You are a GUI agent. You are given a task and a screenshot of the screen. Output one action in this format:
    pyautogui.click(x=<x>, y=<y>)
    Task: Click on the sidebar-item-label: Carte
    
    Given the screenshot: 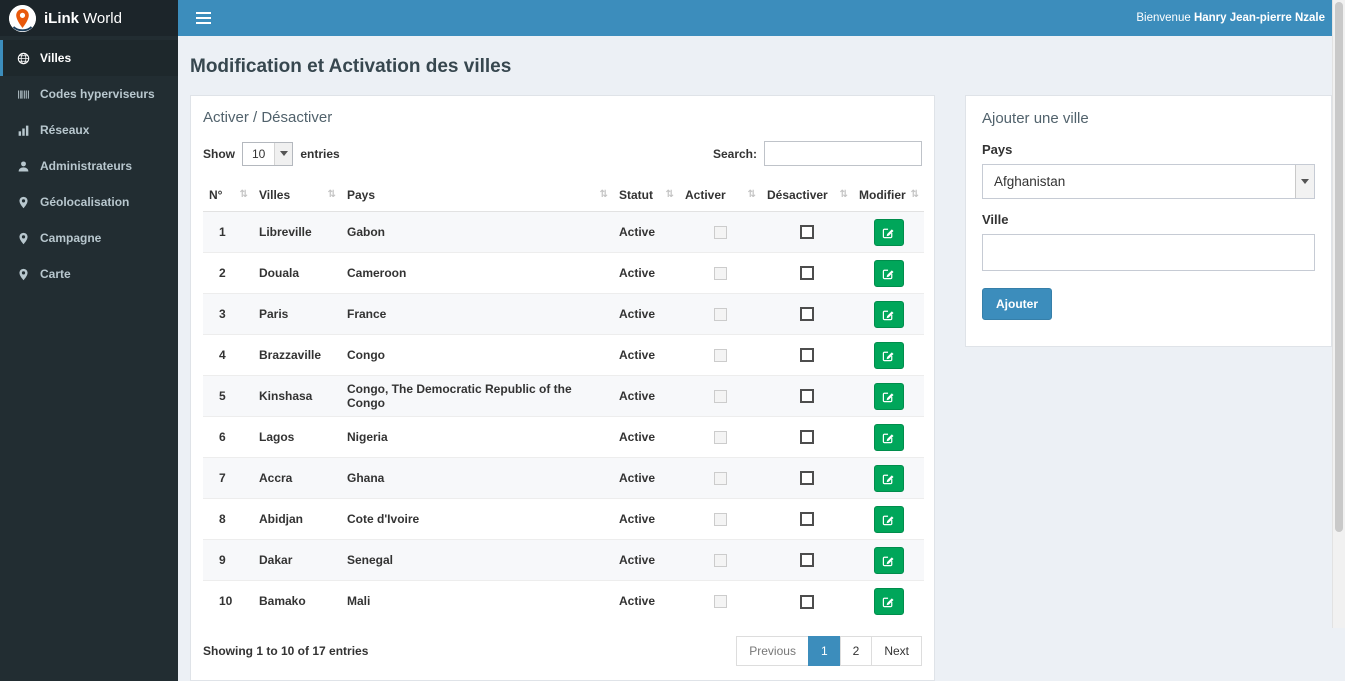 What is the action you would take?
    pyautogui.click(x=55, y=274)
    